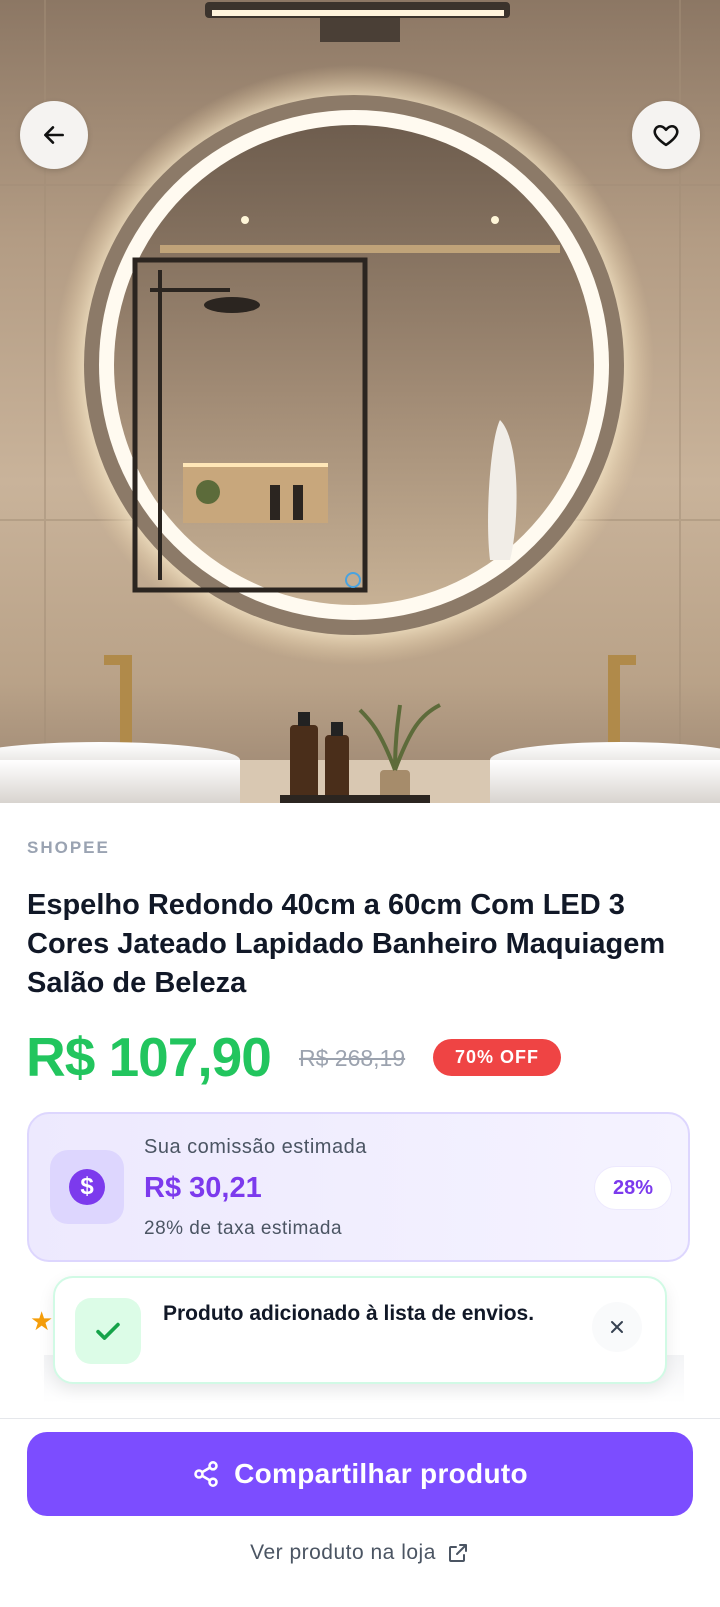  What do you see at coordinates (42, 1321) in the screenshot?
I see `star-icon: ★` at bounding box center [42, 1321].